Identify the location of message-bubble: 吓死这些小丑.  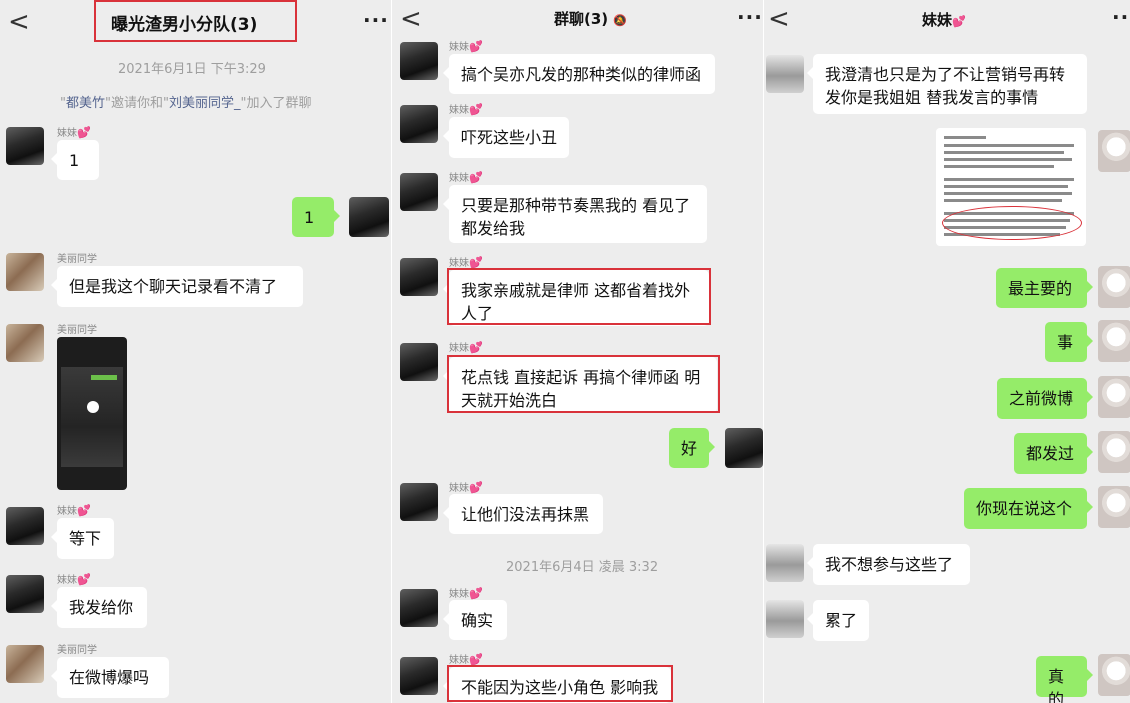
(506, 137).